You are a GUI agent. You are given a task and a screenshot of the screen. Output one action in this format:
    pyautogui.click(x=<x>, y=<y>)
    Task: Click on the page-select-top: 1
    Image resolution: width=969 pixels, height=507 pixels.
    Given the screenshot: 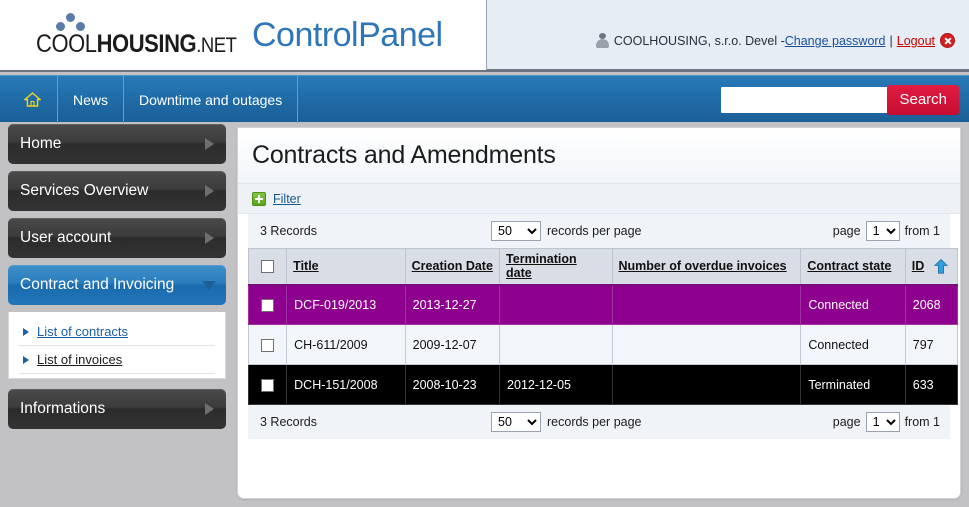 What is the action you would take?
    pyautogui.click(x=882, y=231)
    